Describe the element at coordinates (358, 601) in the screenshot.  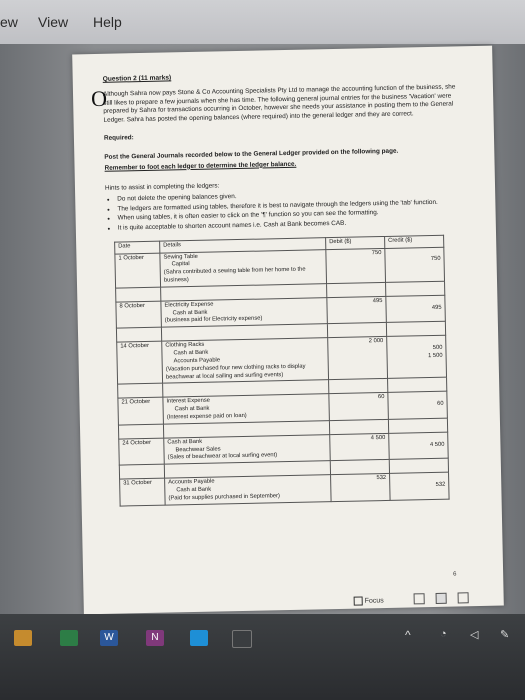
I see `focus-icon` at that location.